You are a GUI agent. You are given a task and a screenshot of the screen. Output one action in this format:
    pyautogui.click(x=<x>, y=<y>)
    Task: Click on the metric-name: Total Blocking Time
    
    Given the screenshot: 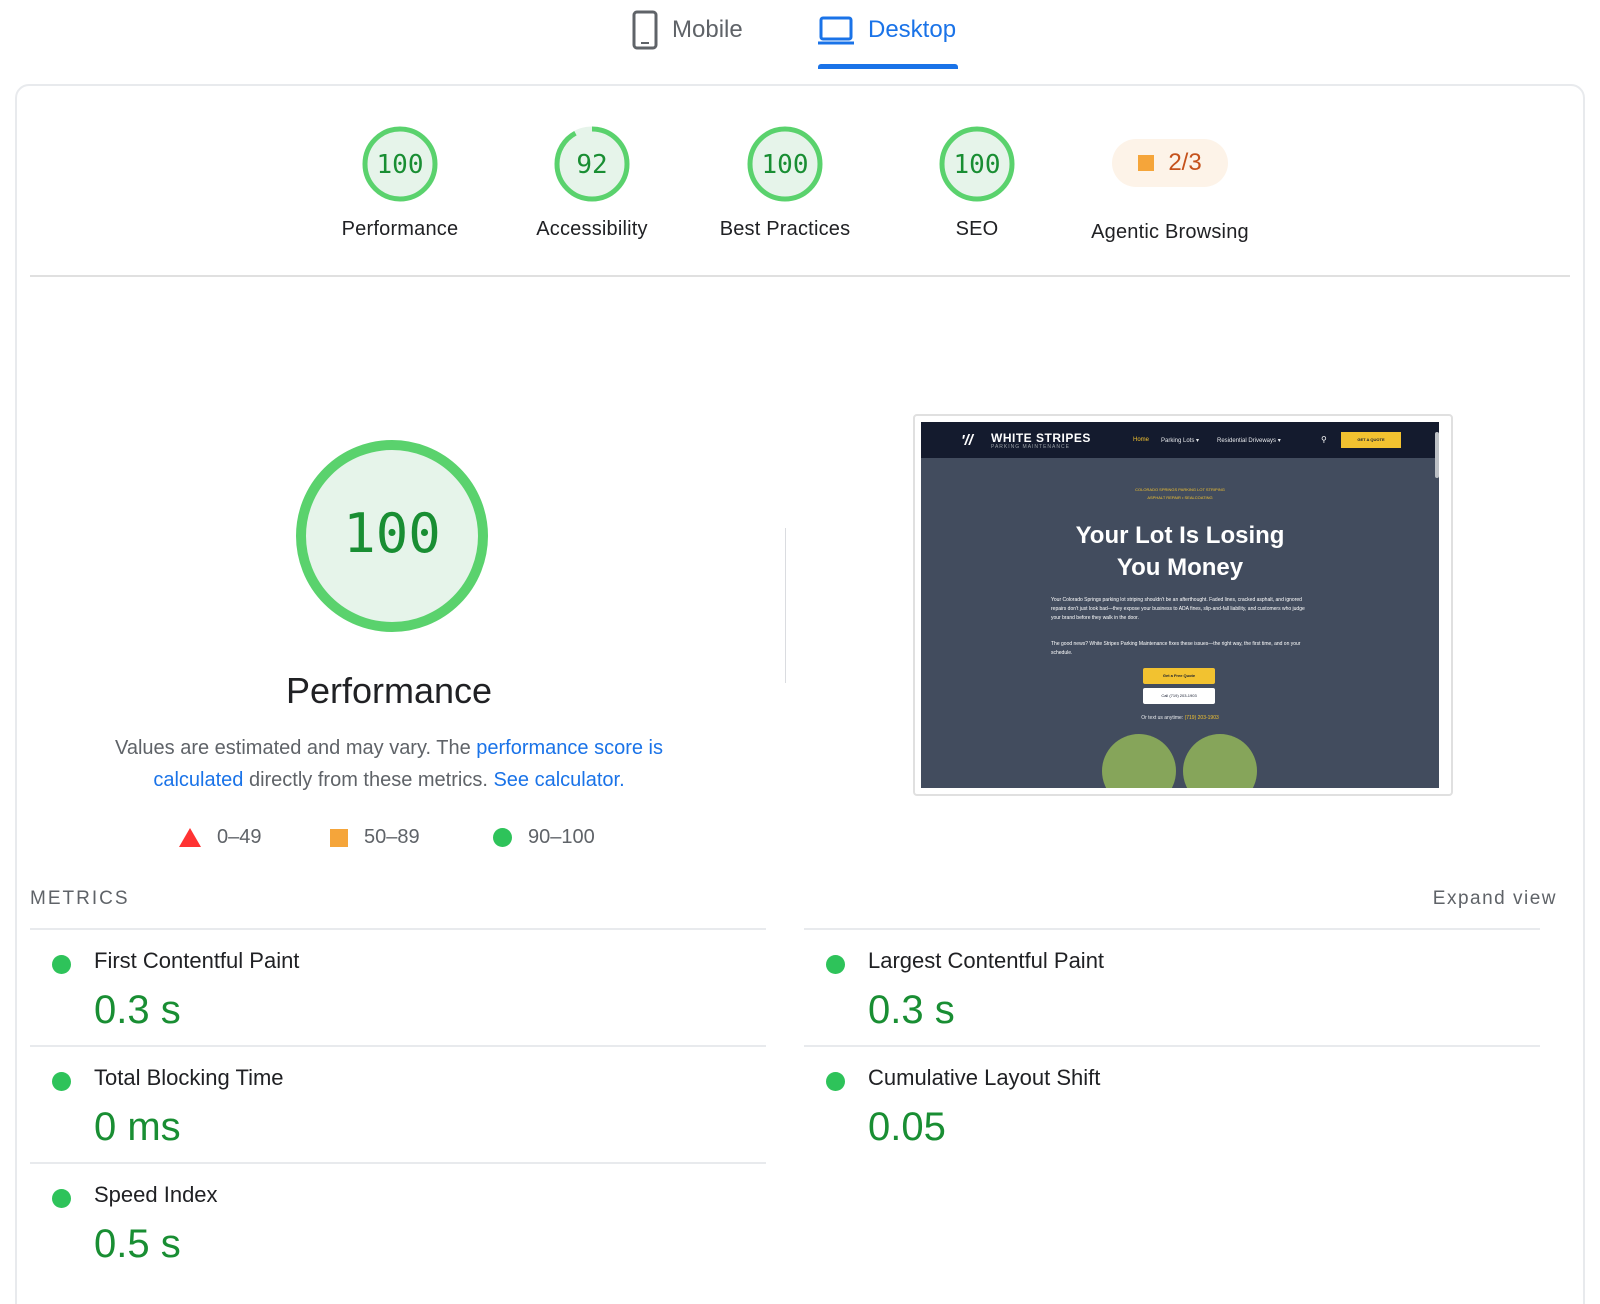 What is the action you would take?
    pyautogui.click(x=189, y=1077)
    